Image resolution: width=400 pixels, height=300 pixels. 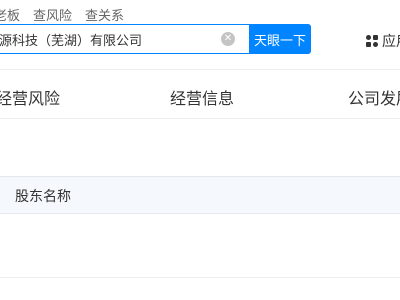 I want to click on column-header-shareholder-name: 股东名称, so click(x=43, y=197).